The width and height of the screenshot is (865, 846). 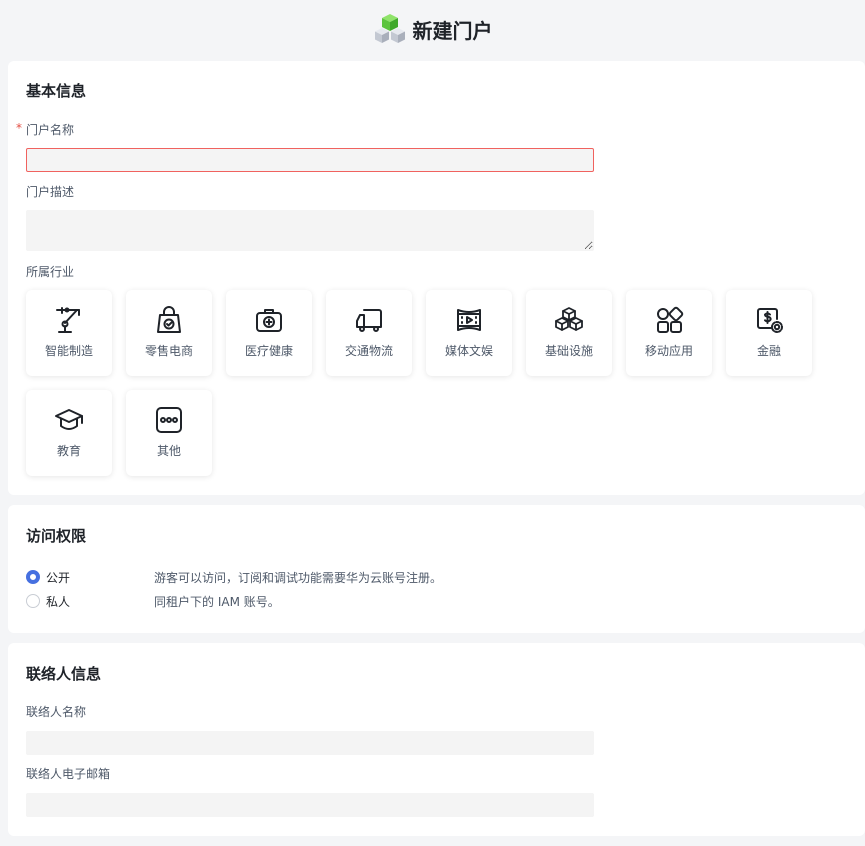 I want to click on contact-title: 联络人信息, so click(x=64, y=674).